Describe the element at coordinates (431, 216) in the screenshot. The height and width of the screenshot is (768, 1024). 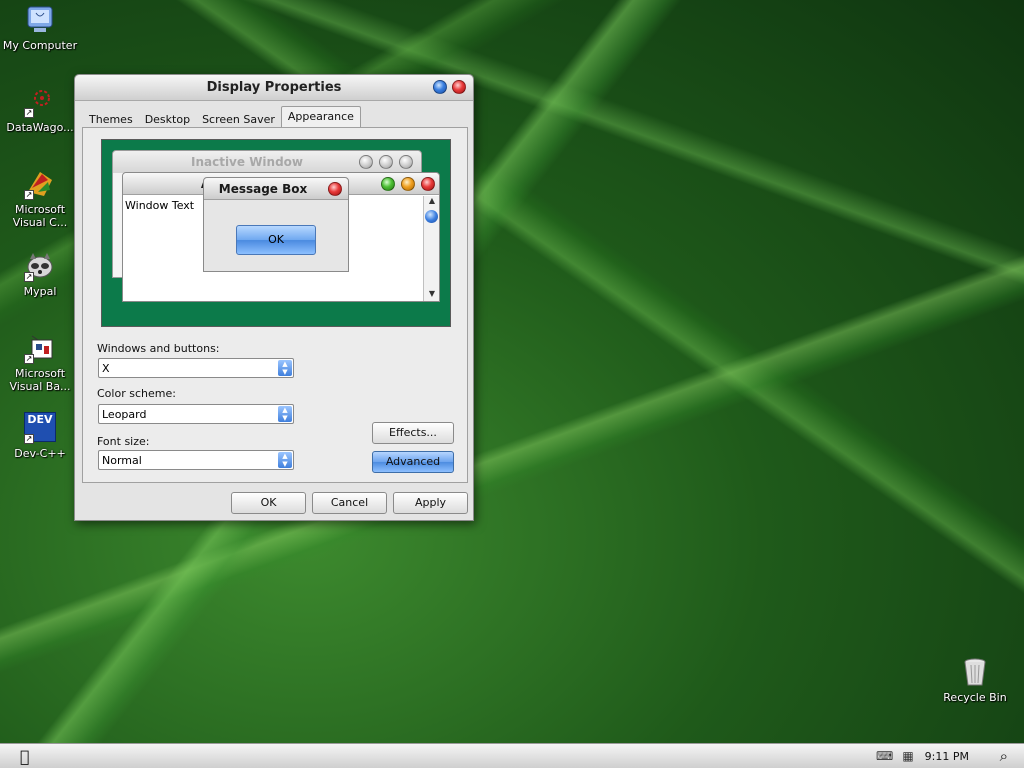
I see `scroll-thumb` at that location.